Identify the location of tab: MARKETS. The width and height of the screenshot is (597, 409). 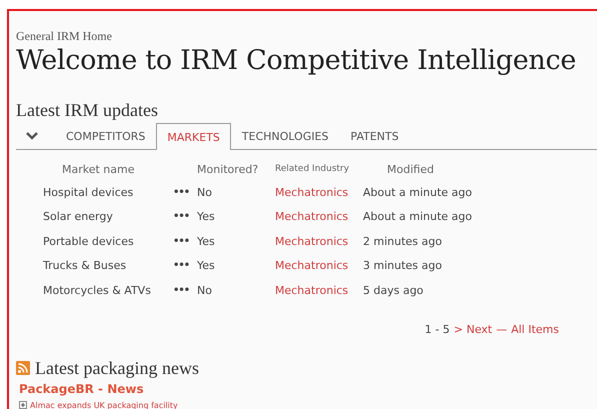
(193, 136).